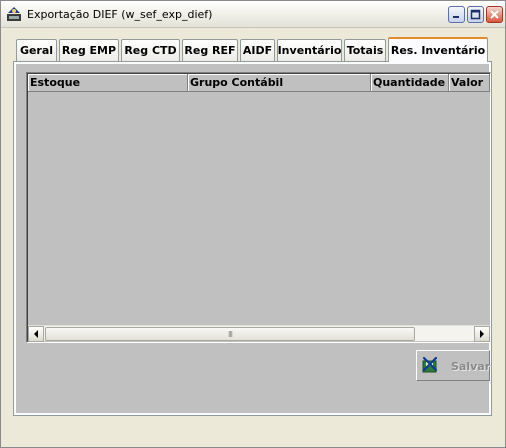 This screenshot has width=506, height=448. I want to click on tab-aidf: AIDF, so click(257, 50).